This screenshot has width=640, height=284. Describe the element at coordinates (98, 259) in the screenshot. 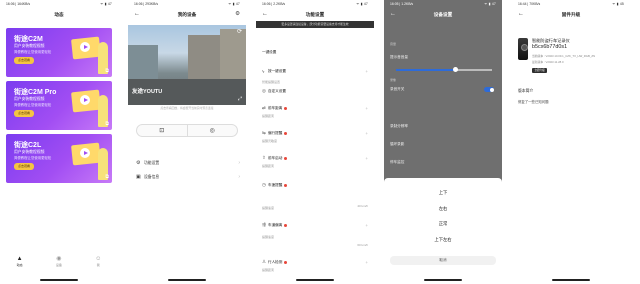

I see `user-icon: ☺` at that location.